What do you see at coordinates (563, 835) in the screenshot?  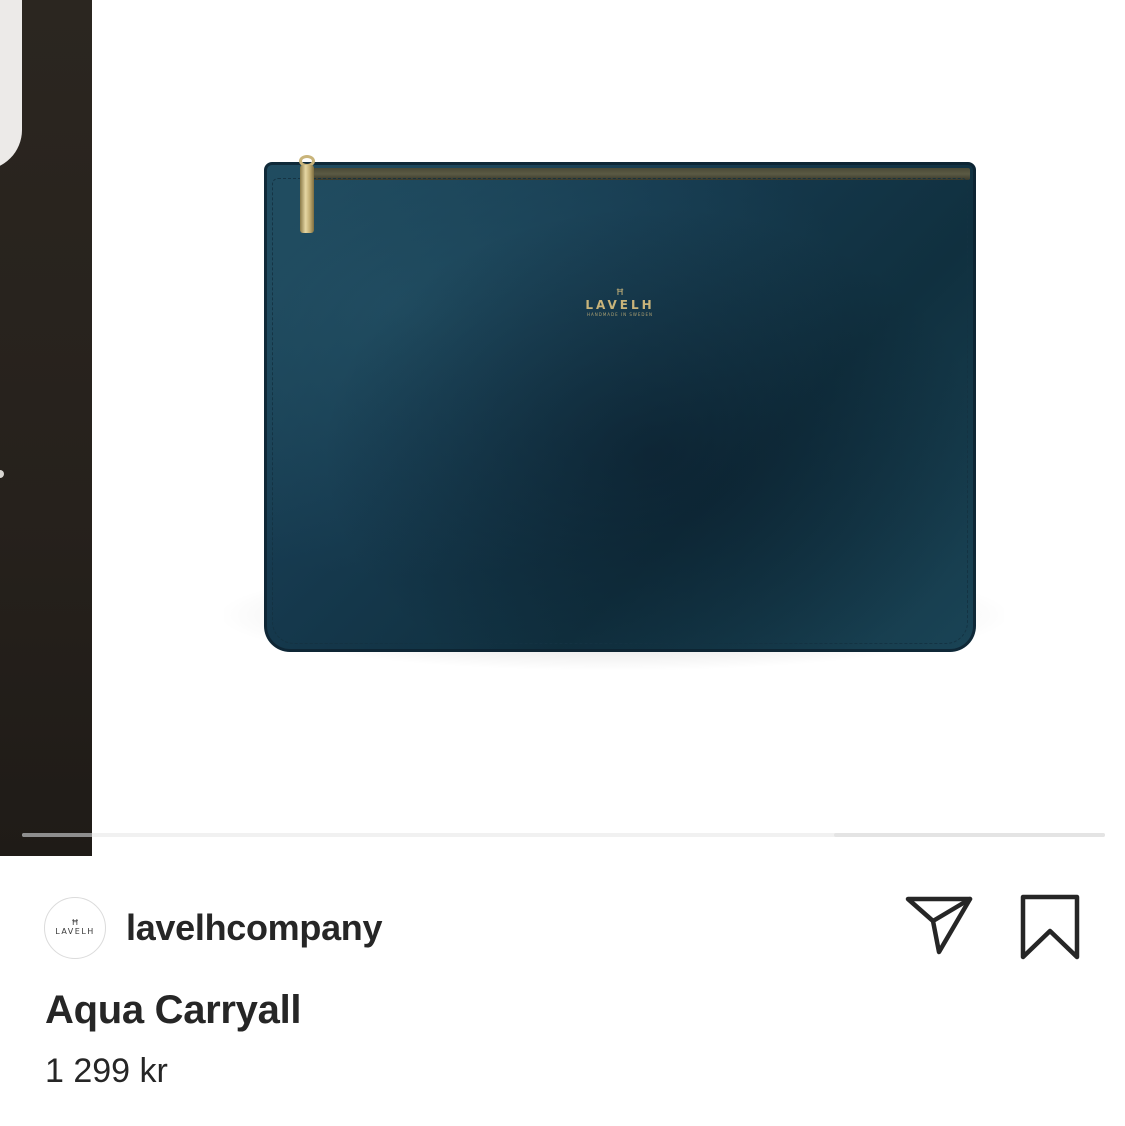 I see `carousel-progress-track` at bounding box center [563, 835].